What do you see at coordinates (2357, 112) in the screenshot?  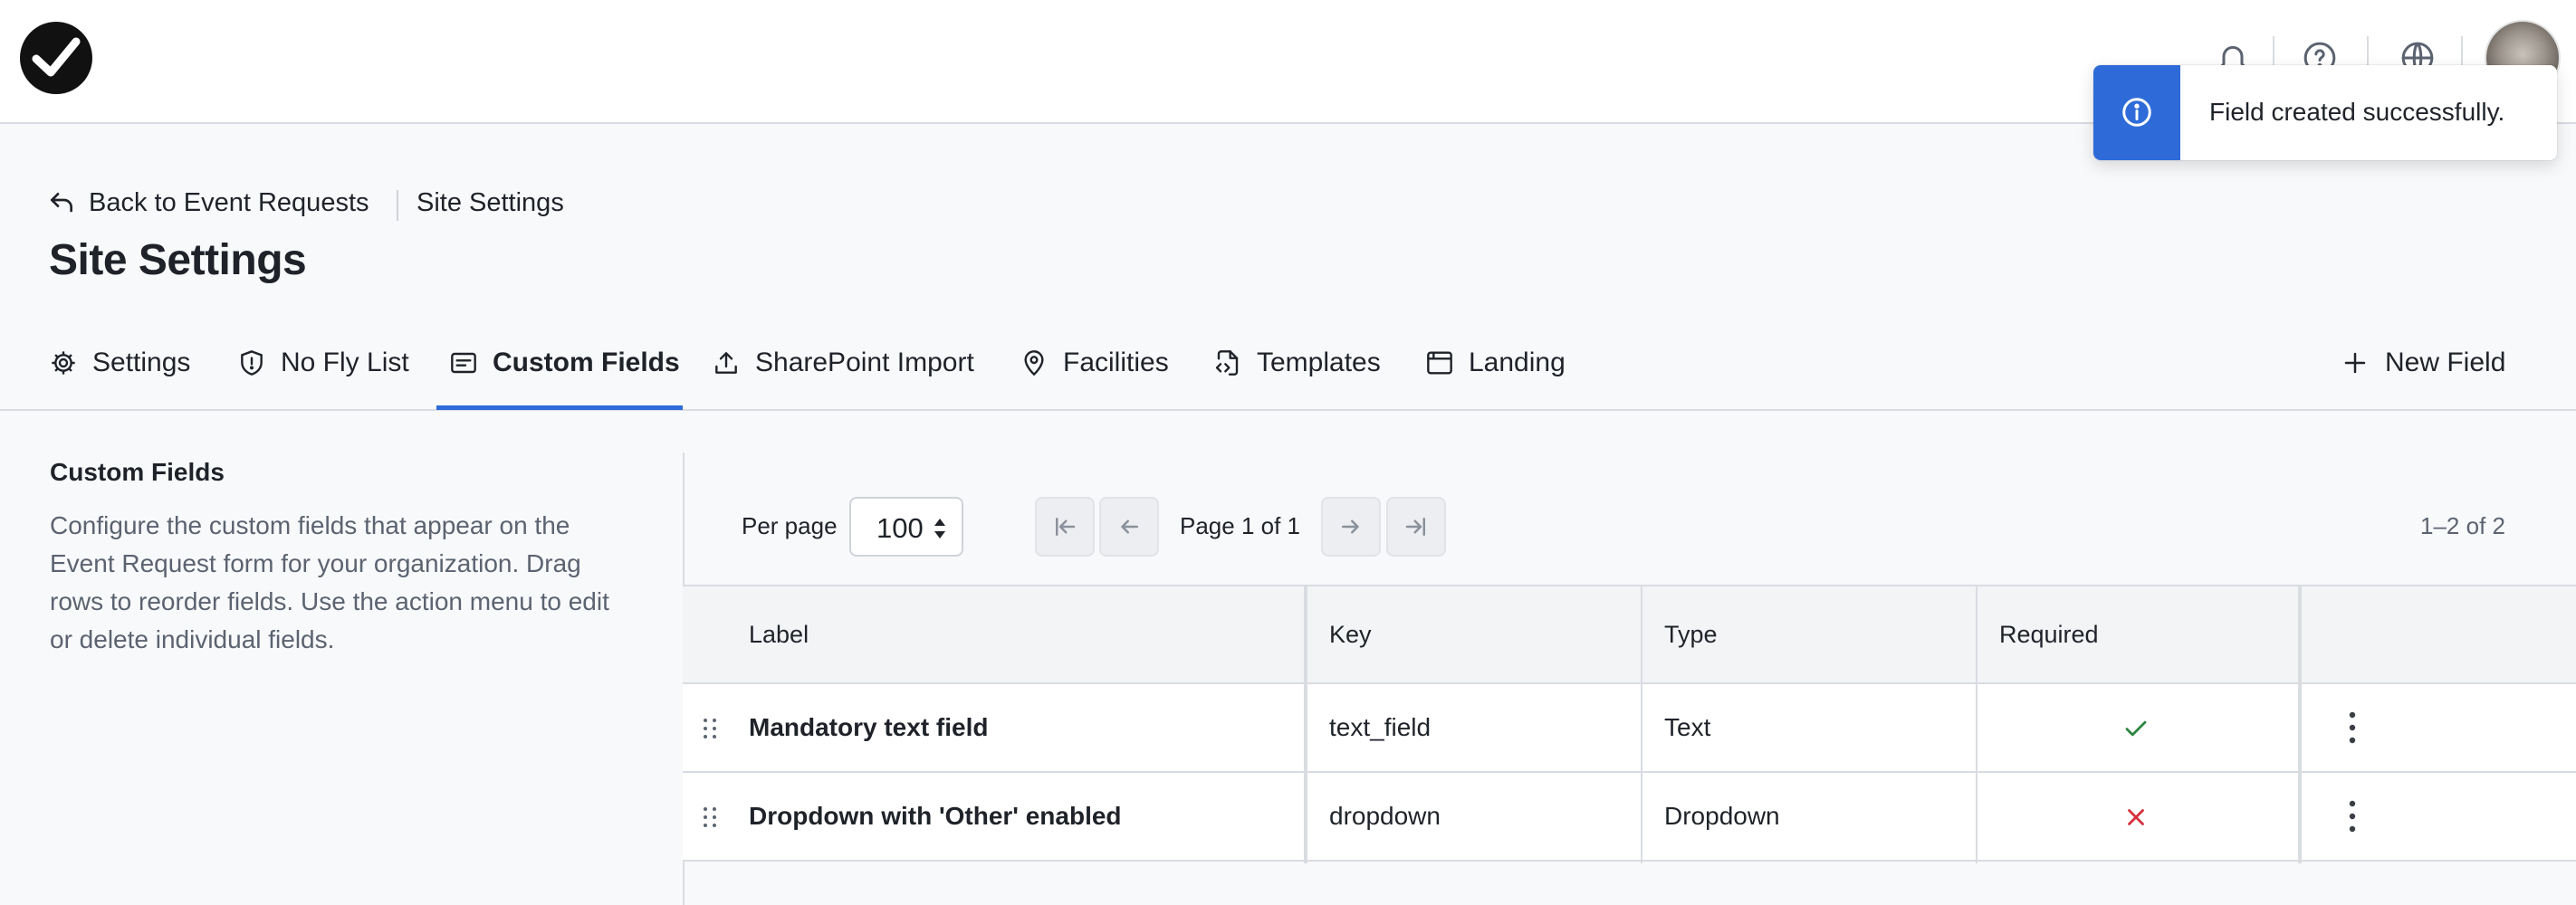 I see `toast-message: Field created successfully.` at bounding box center [2357, 112].